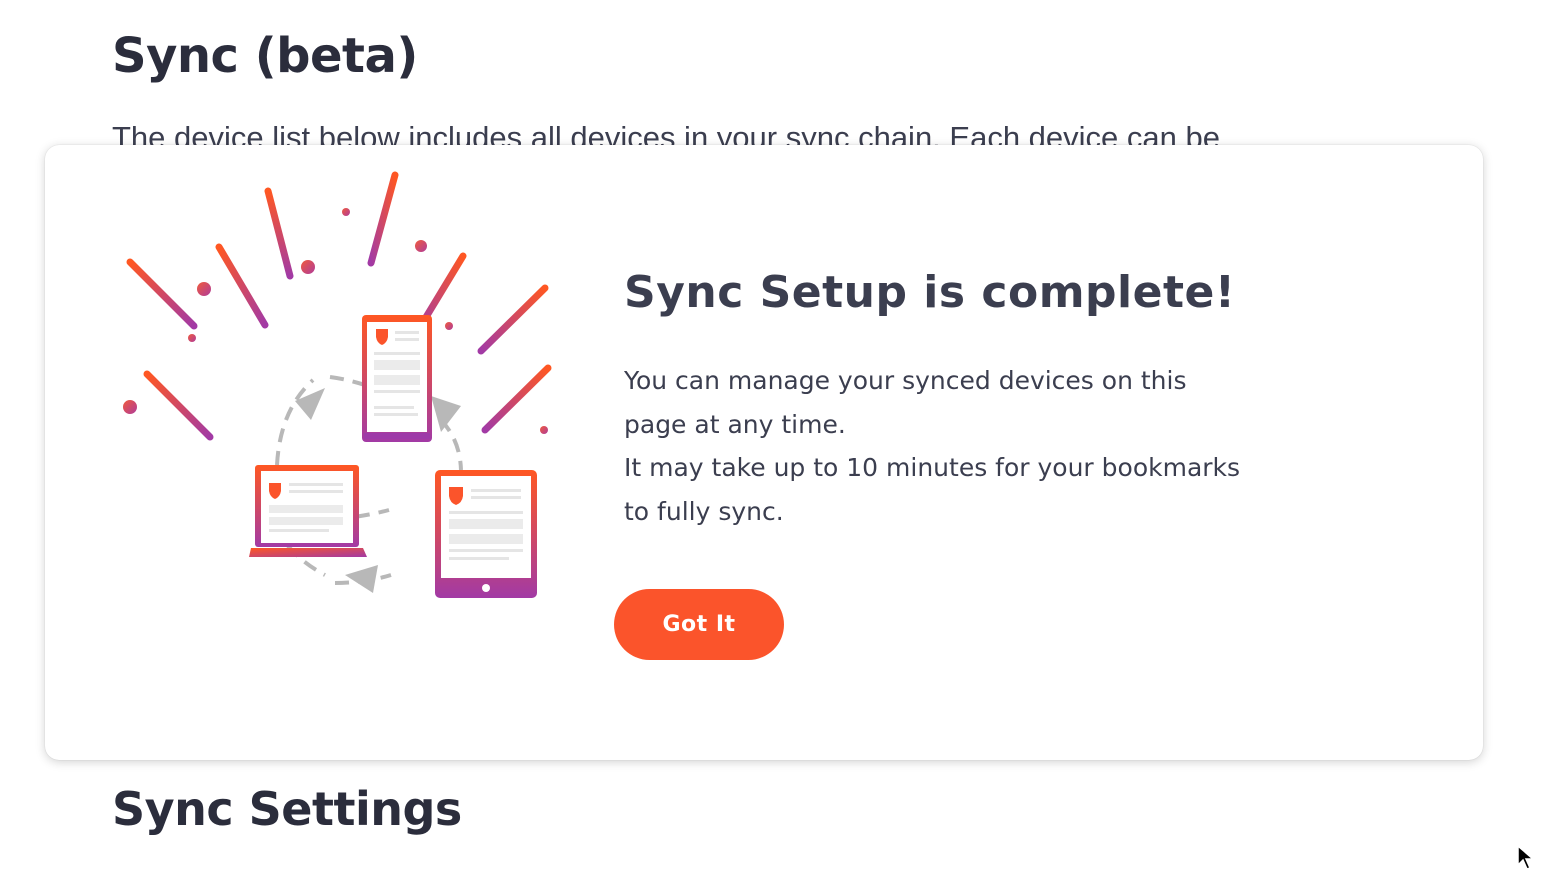 The height and width of the screenshot is (870, 1542). I want to click on sync-settings-title: Sync Settings, so click(287, 809).